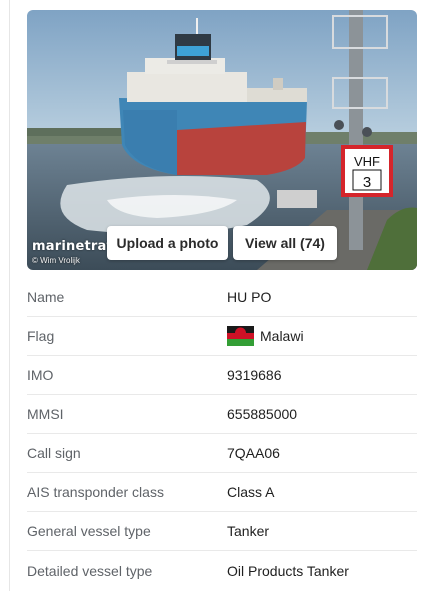  Describe the element at coordinates (262, 414) in the screenshot. I see `detail-value: 655885000` at that location.